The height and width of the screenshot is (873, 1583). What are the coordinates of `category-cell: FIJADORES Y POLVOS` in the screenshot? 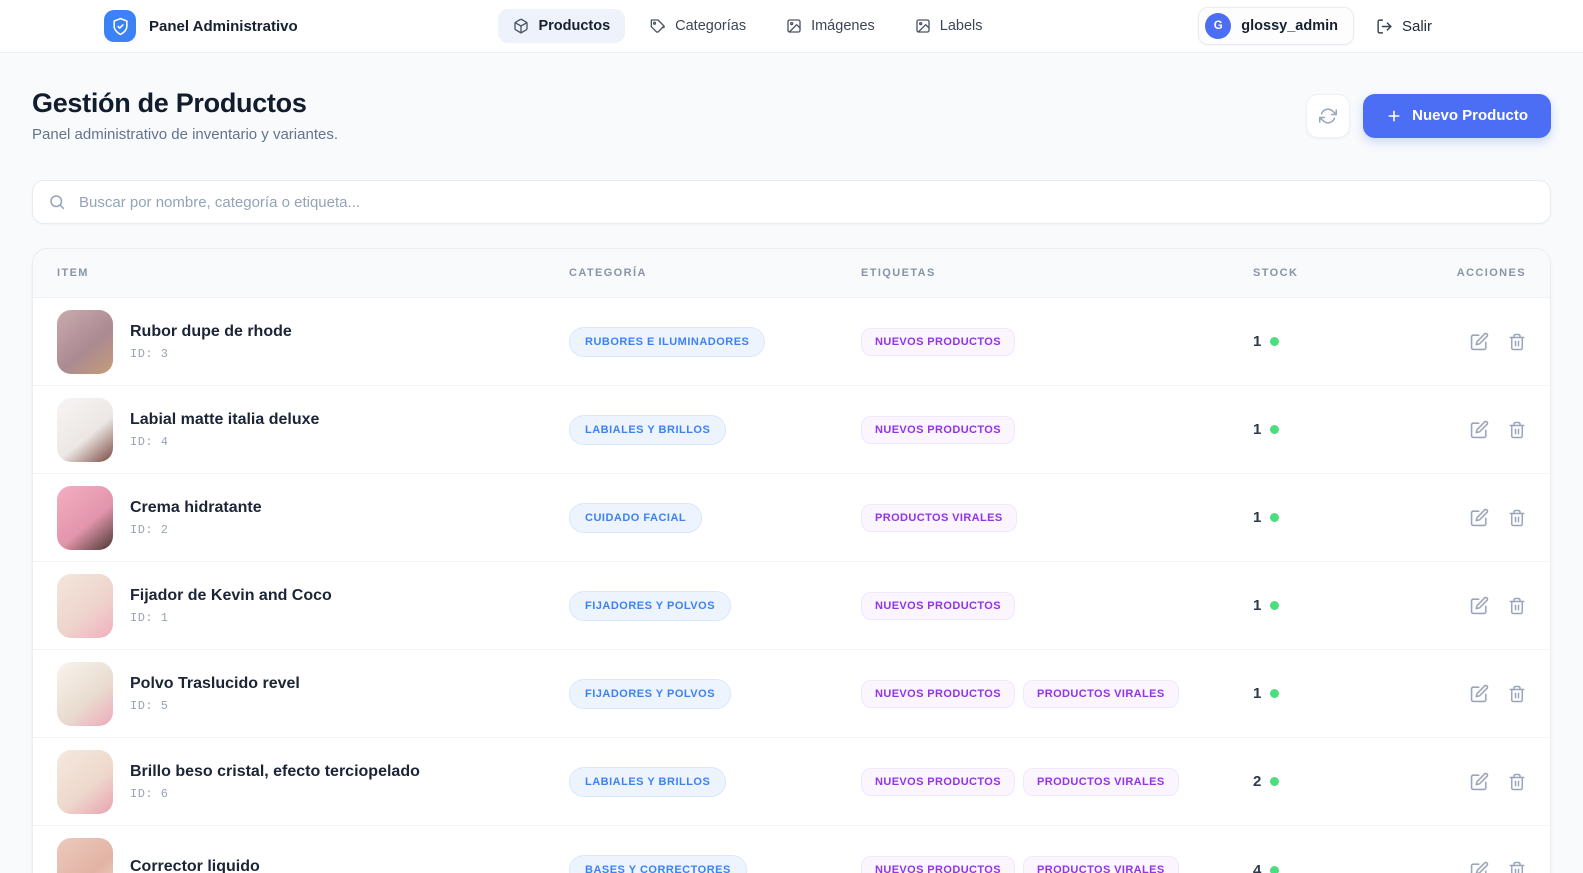 It's located at (715, 605).